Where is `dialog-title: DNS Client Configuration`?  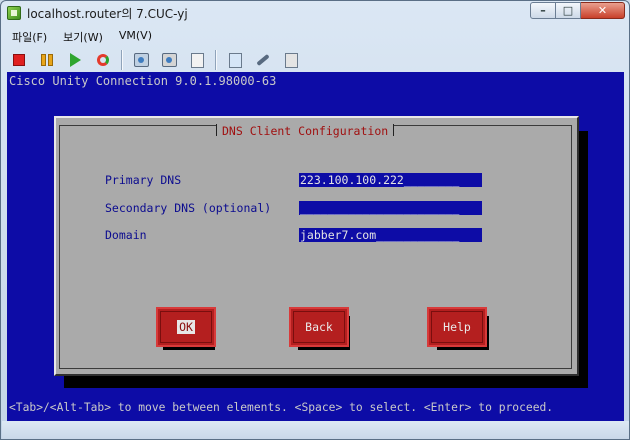 dialog-title: DNS Client Configuration is located at coordinates (305, 131).